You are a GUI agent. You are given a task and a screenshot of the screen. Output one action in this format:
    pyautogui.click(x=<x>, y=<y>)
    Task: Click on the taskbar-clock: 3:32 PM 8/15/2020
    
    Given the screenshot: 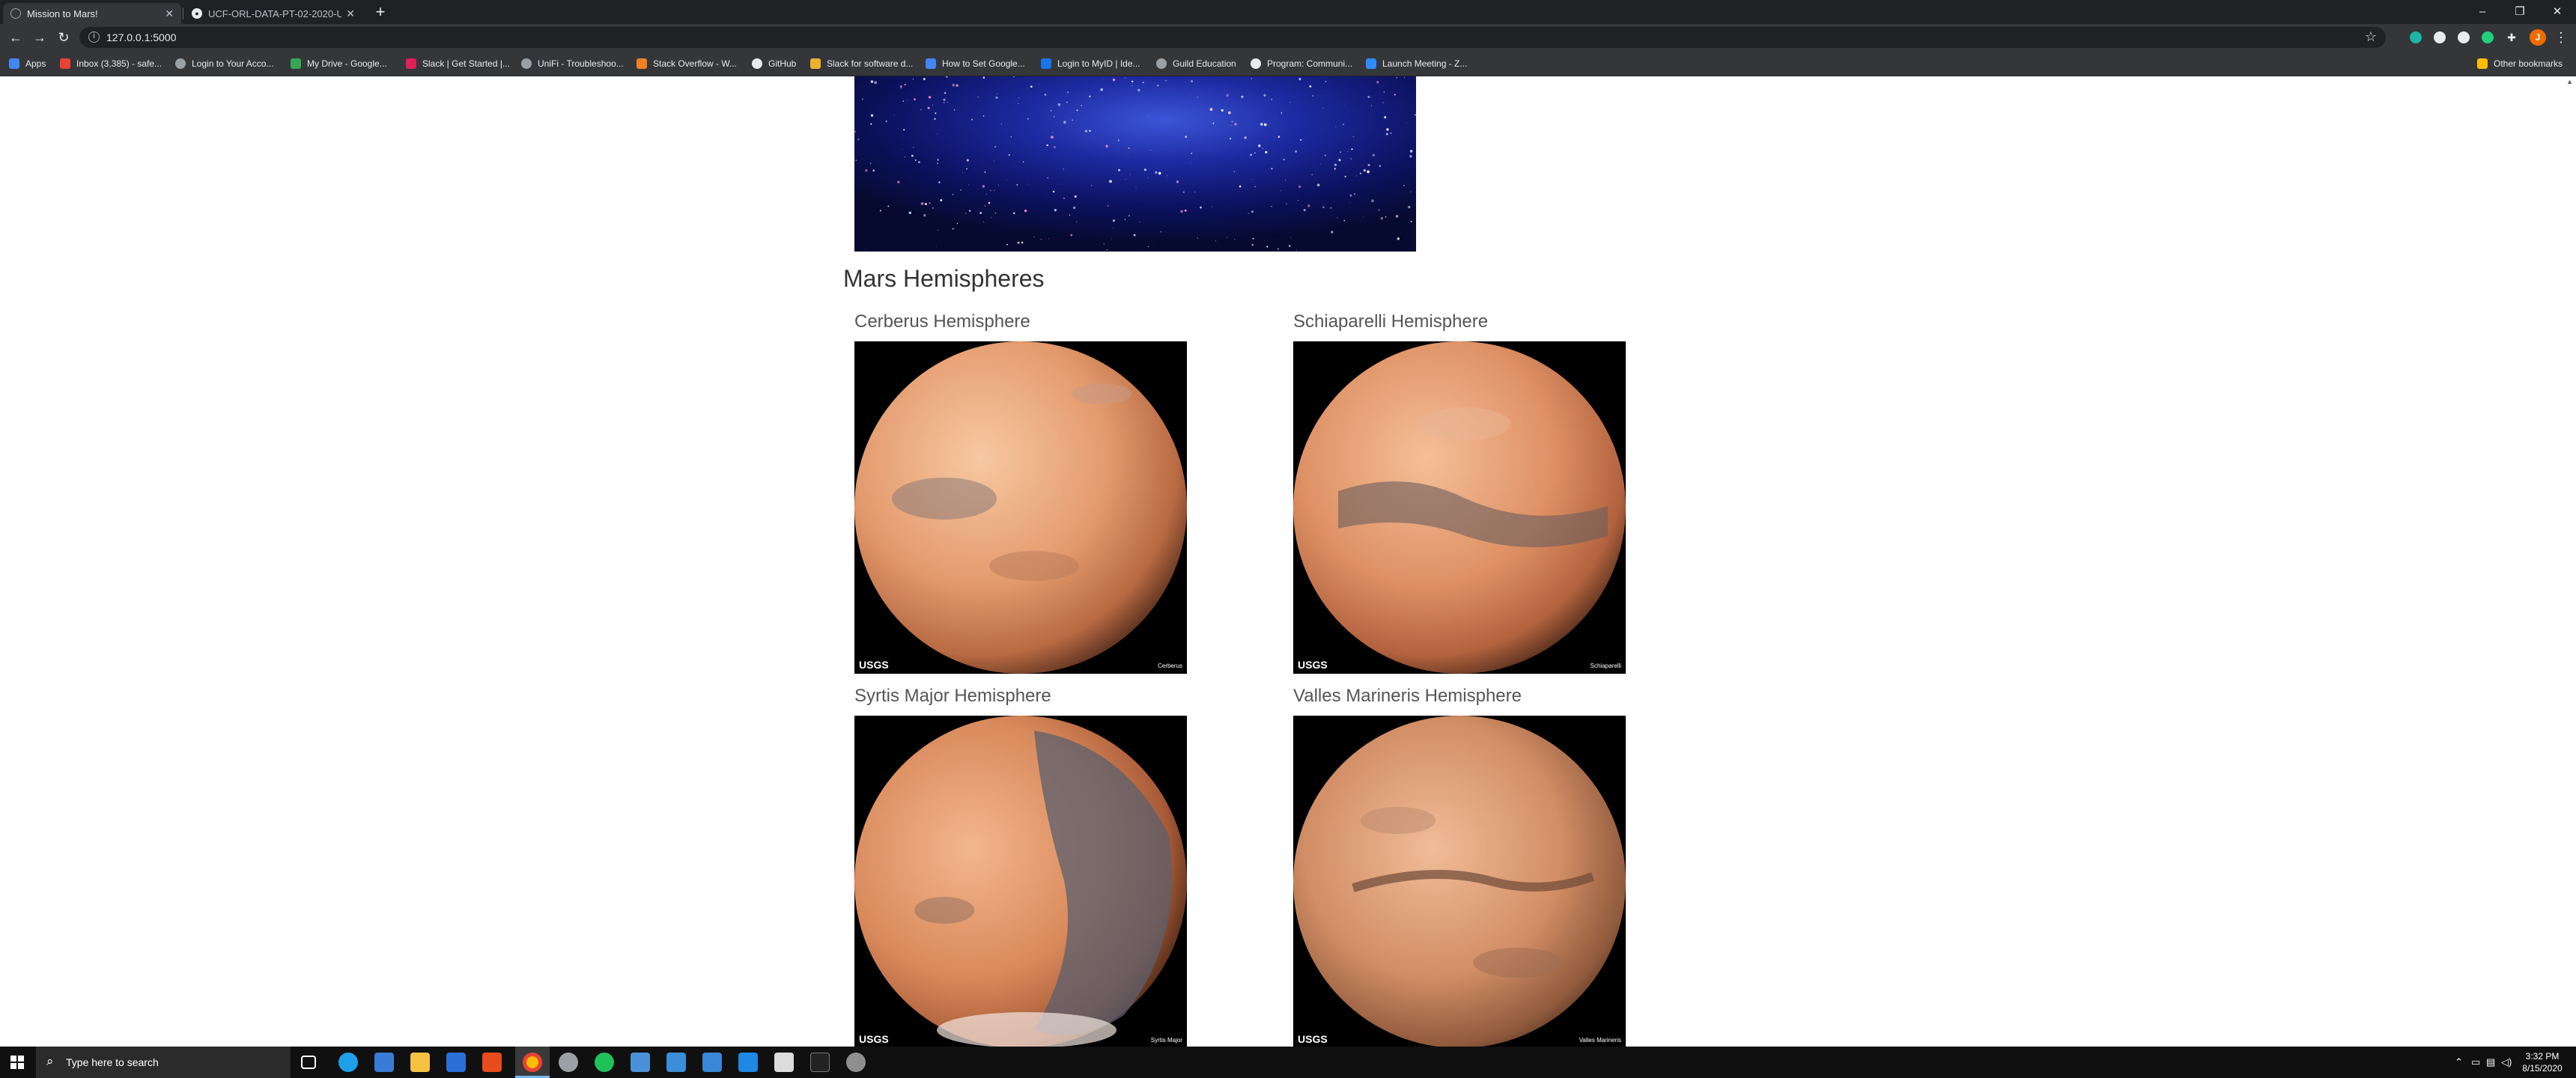 What is the action you would take?
    pyautogui.click(x=2542, y=1062)
    